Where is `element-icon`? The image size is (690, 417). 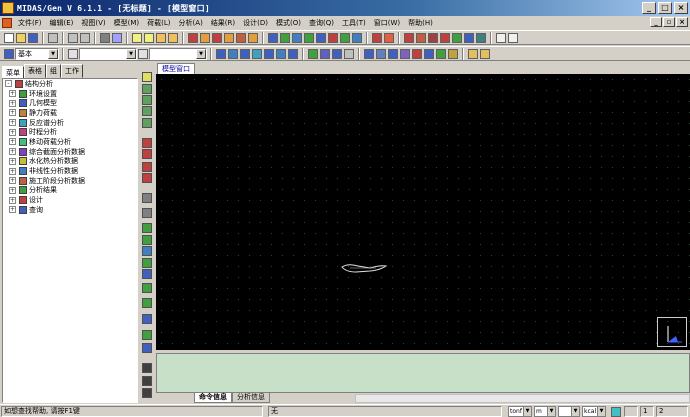 element-icon is located at coordinates (285, 37).